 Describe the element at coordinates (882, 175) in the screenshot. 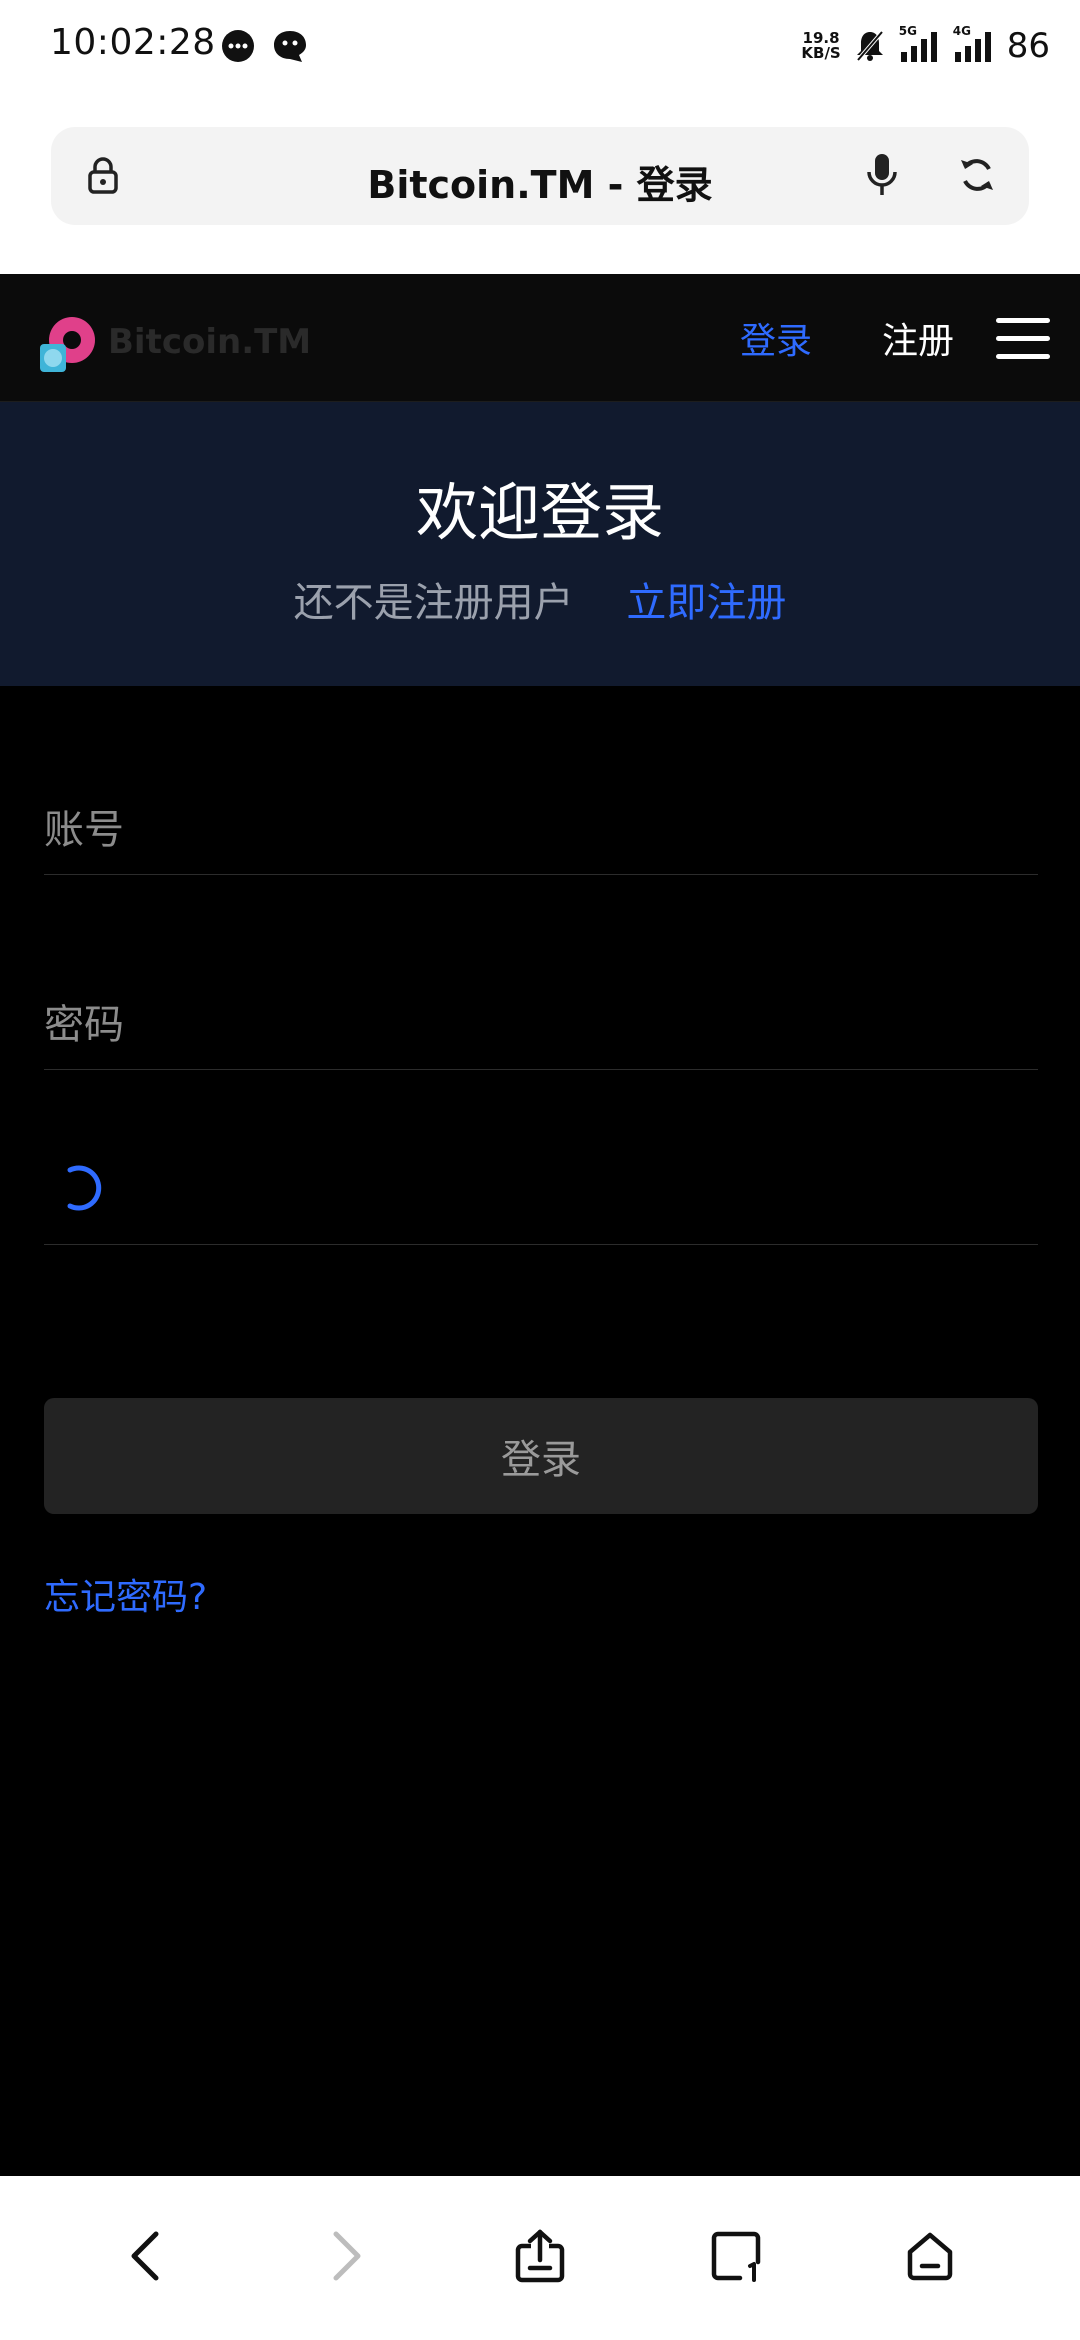

I see `microphone-icon` at that location.